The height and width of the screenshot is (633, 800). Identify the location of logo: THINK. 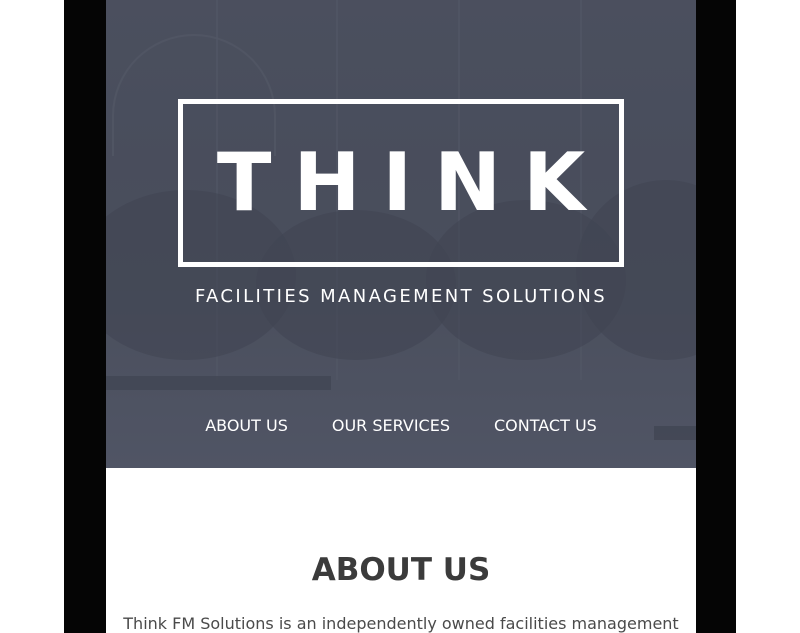
(401, 183).